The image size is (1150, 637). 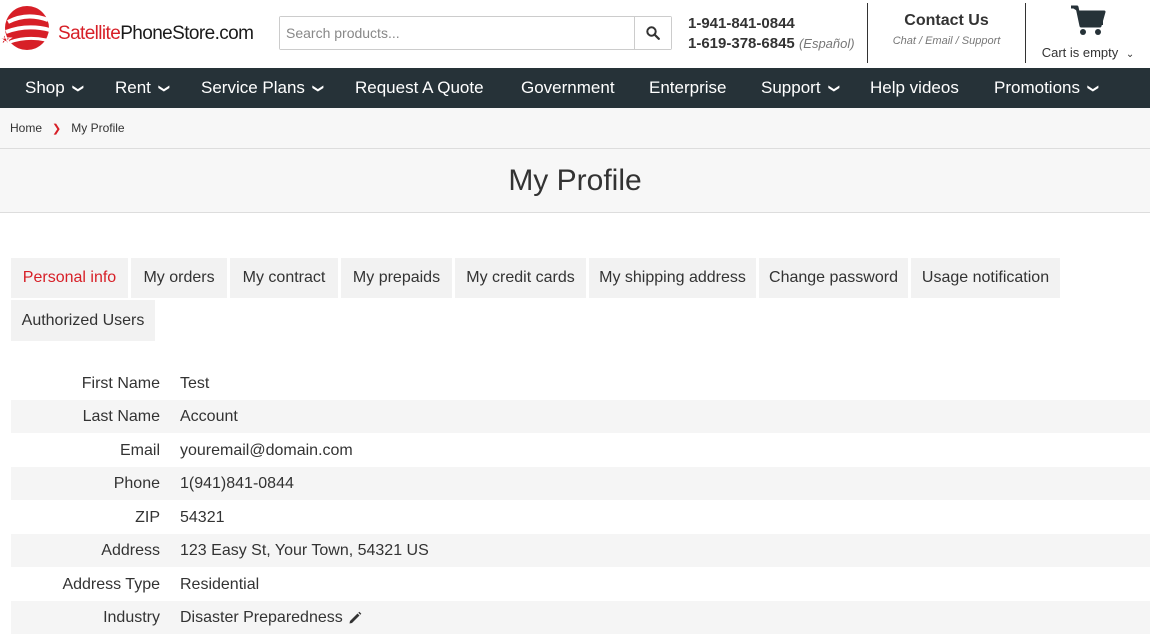 I want to click on nav-service-plans-label: Service Plans, so click(x=253, y=87).